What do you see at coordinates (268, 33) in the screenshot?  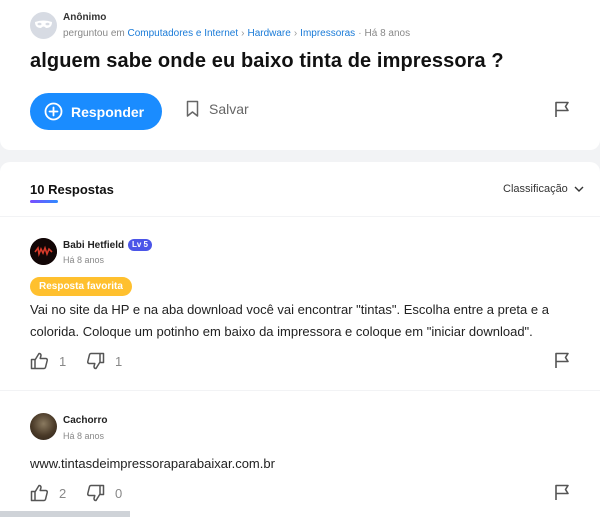 I see `breadcrumb-subcategory: Hardware` at bounding box center [268, 33].